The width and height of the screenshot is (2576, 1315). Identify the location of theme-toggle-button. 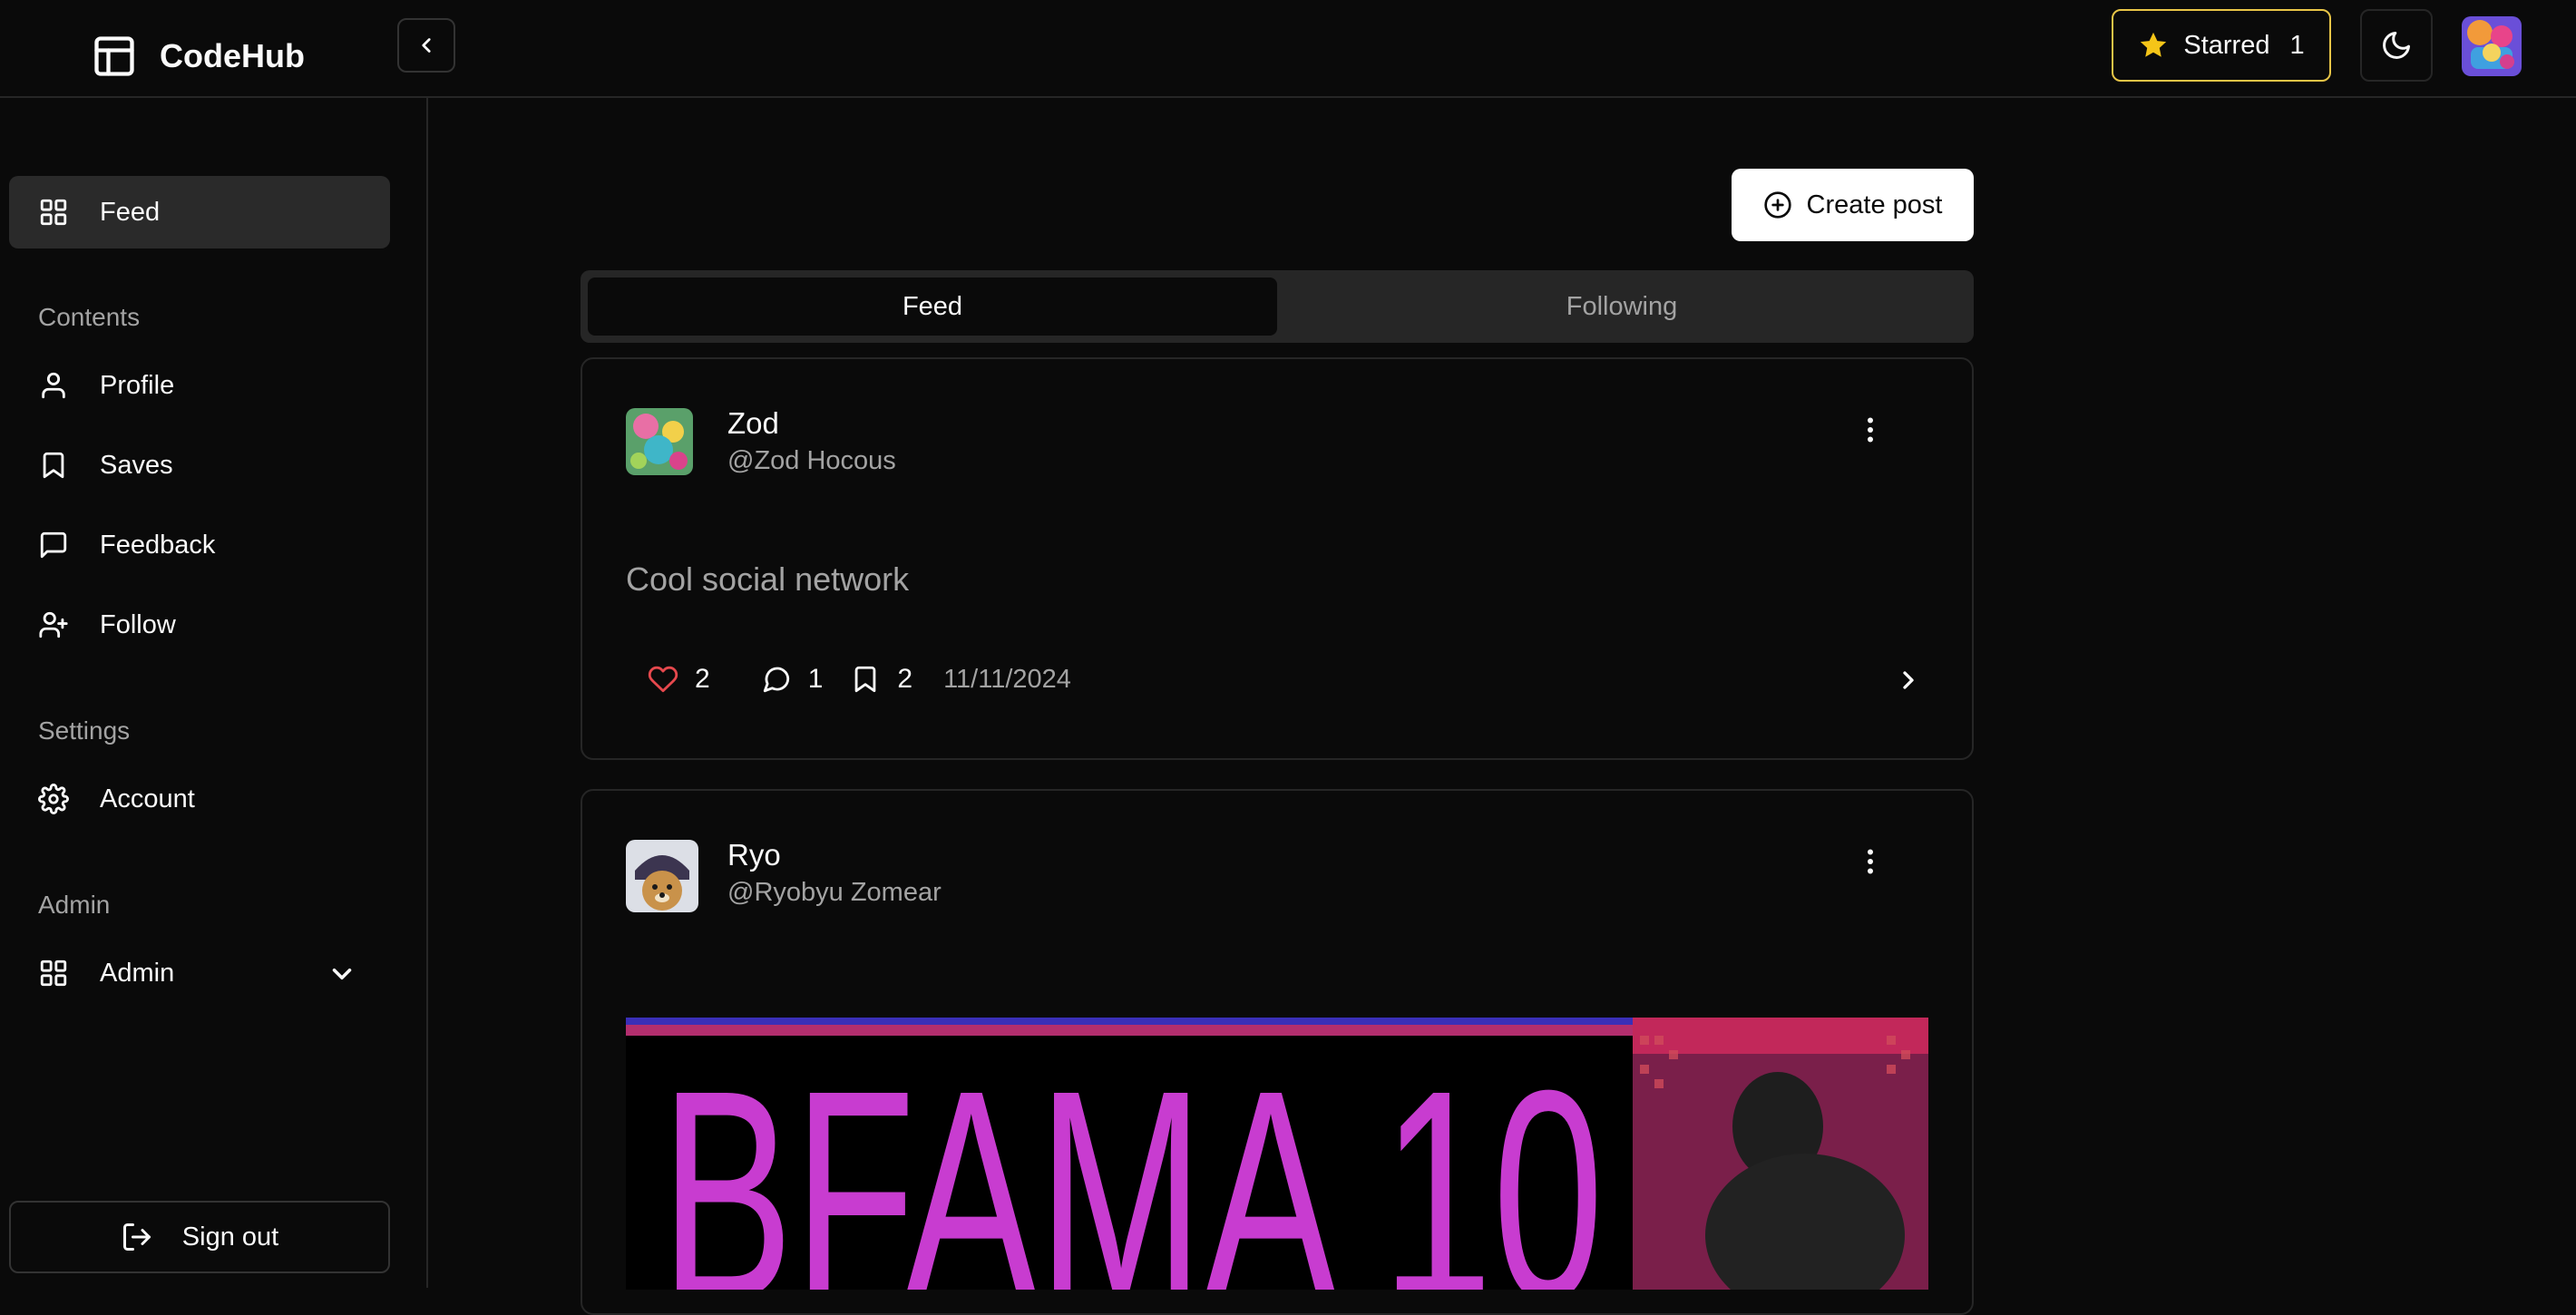
(2396, 46).